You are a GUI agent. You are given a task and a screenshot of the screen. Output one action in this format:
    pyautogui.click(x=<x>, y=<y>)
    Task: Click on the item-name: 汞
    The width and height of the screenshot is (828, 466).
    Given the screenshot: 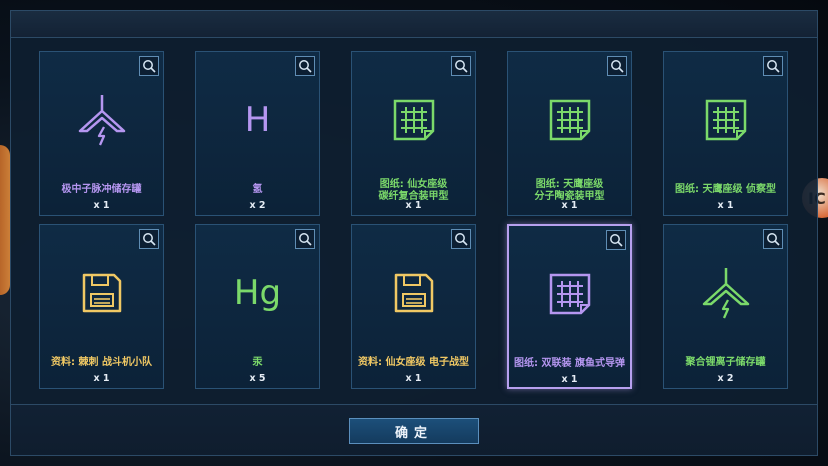 What is the action you would take?
    pyautogui.click(x=257, y=362)
    